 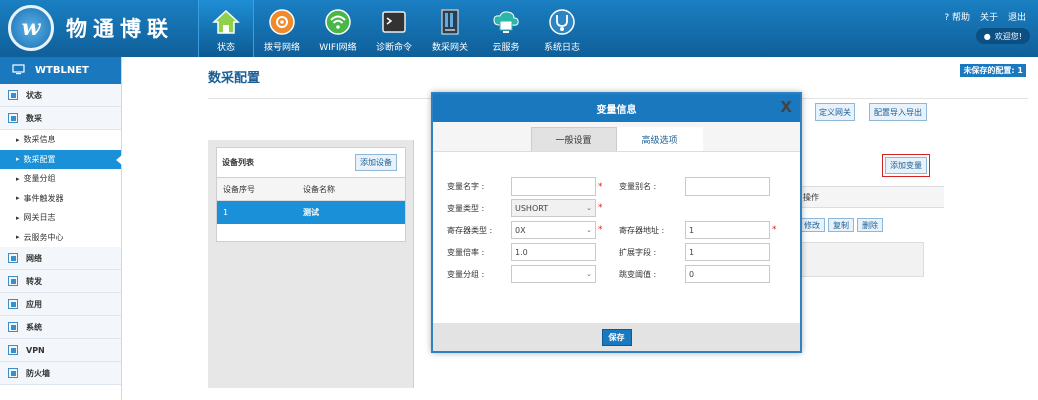 What do you see at coordinates (835, 112) in the screenshot?
I see `define-gateway-button: 定义网关` at bounding box center [835, 112].